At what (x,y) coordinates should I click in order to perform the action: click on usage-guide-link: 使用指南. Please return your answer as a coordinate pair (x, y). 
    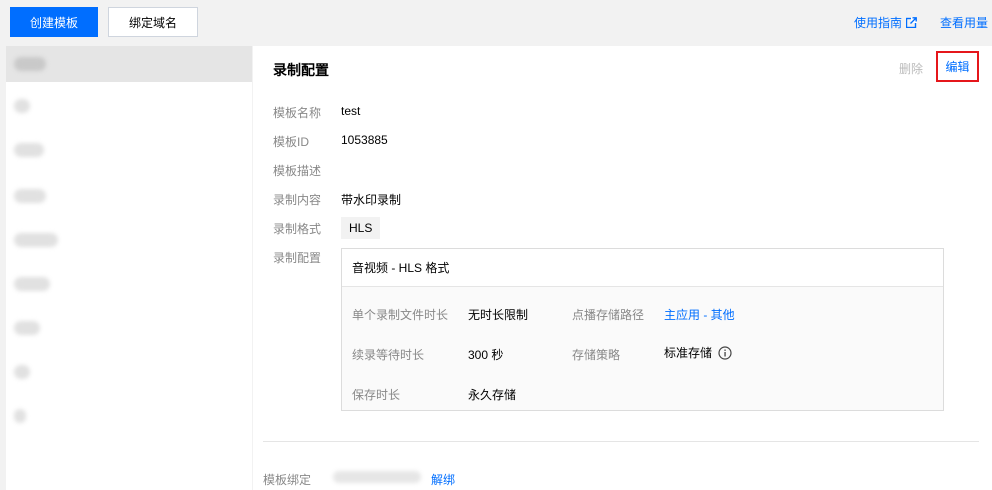
    Looking at the image, I should click on (886, 22).